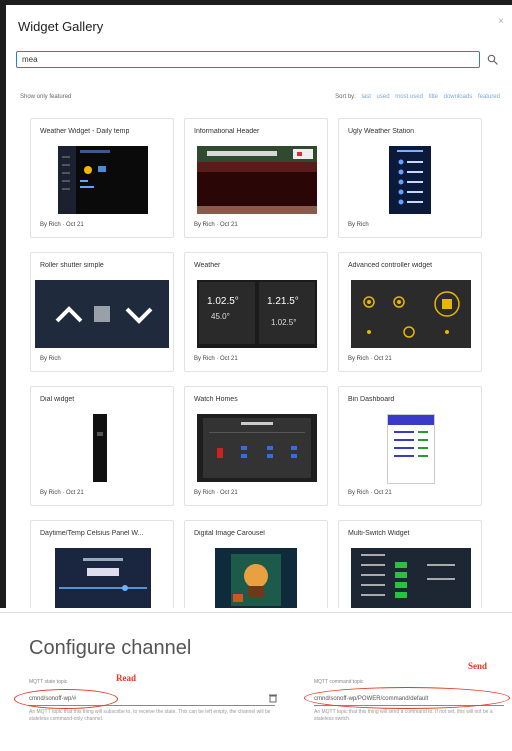 The image size is (512, 751). Describe the element at coordinates (69, 314) in the screenshot. I see `chevron-up-icon` at that location.